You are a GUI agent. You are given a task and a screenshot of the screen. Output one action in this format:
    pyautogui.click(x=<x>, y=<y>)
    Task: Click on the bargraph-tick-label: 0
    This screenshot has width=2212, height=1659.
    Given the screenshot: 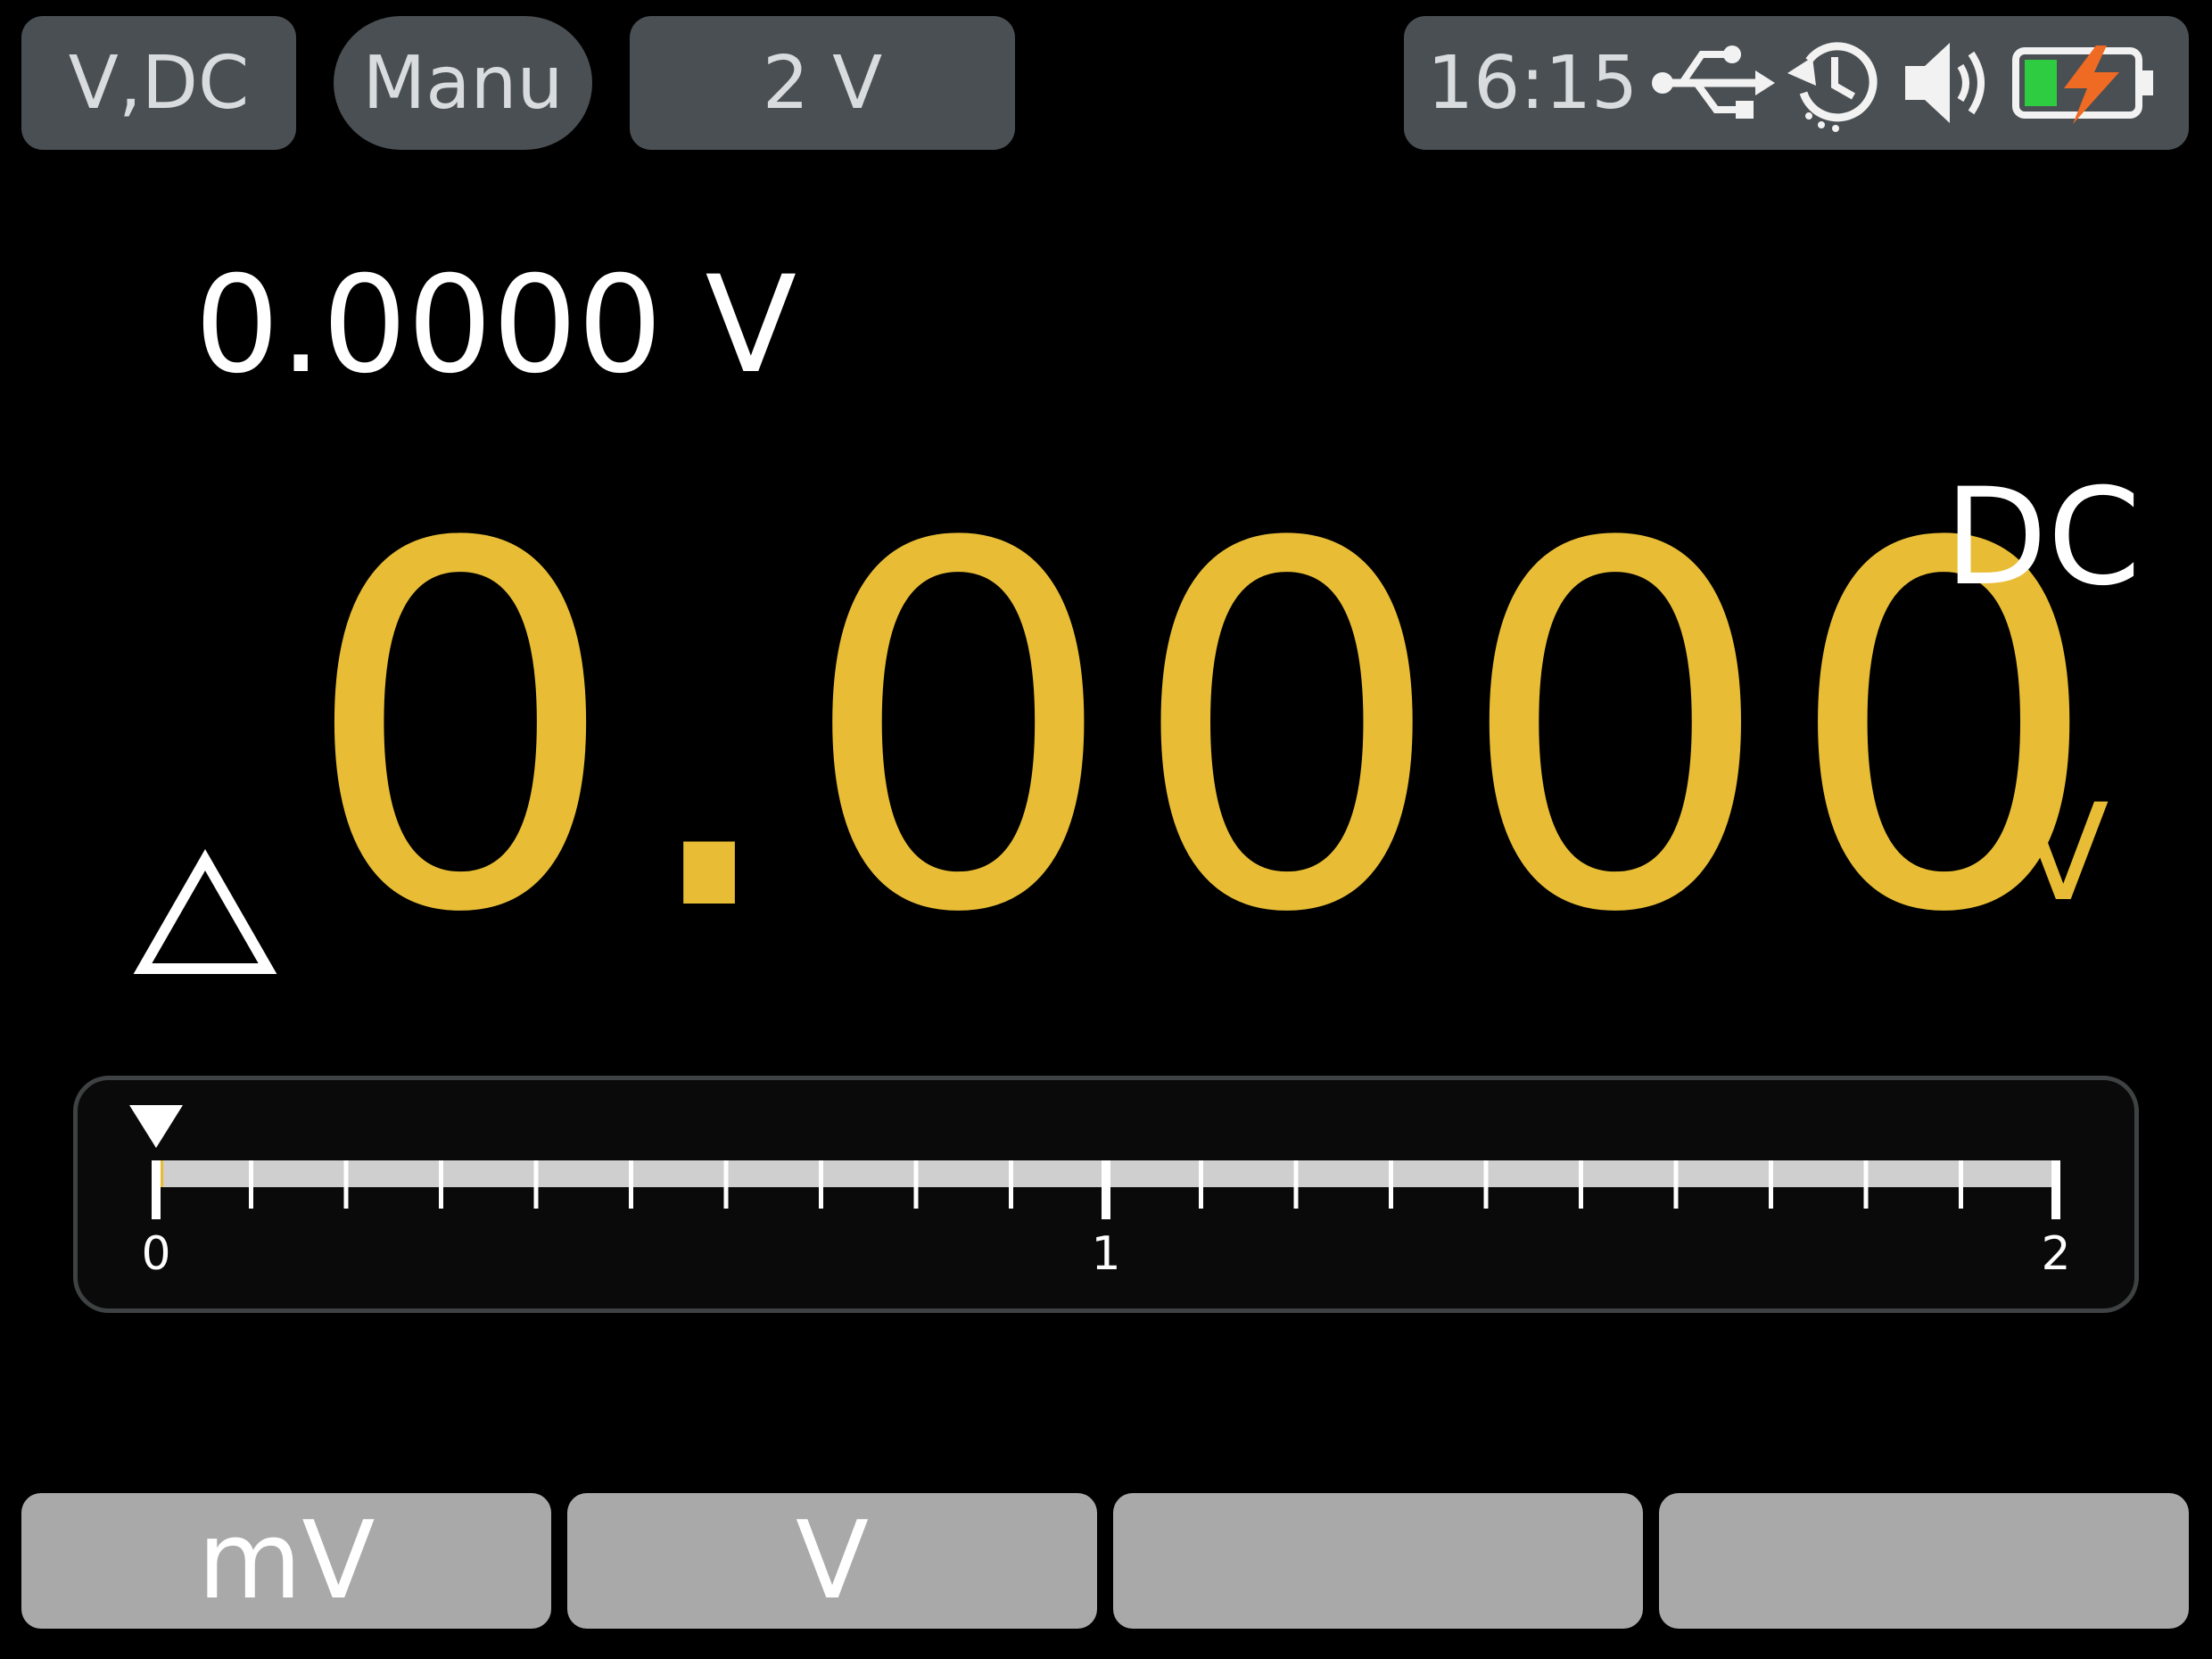 What is the action you would take?
    pyautogui.click(x=155, y=1254)
    